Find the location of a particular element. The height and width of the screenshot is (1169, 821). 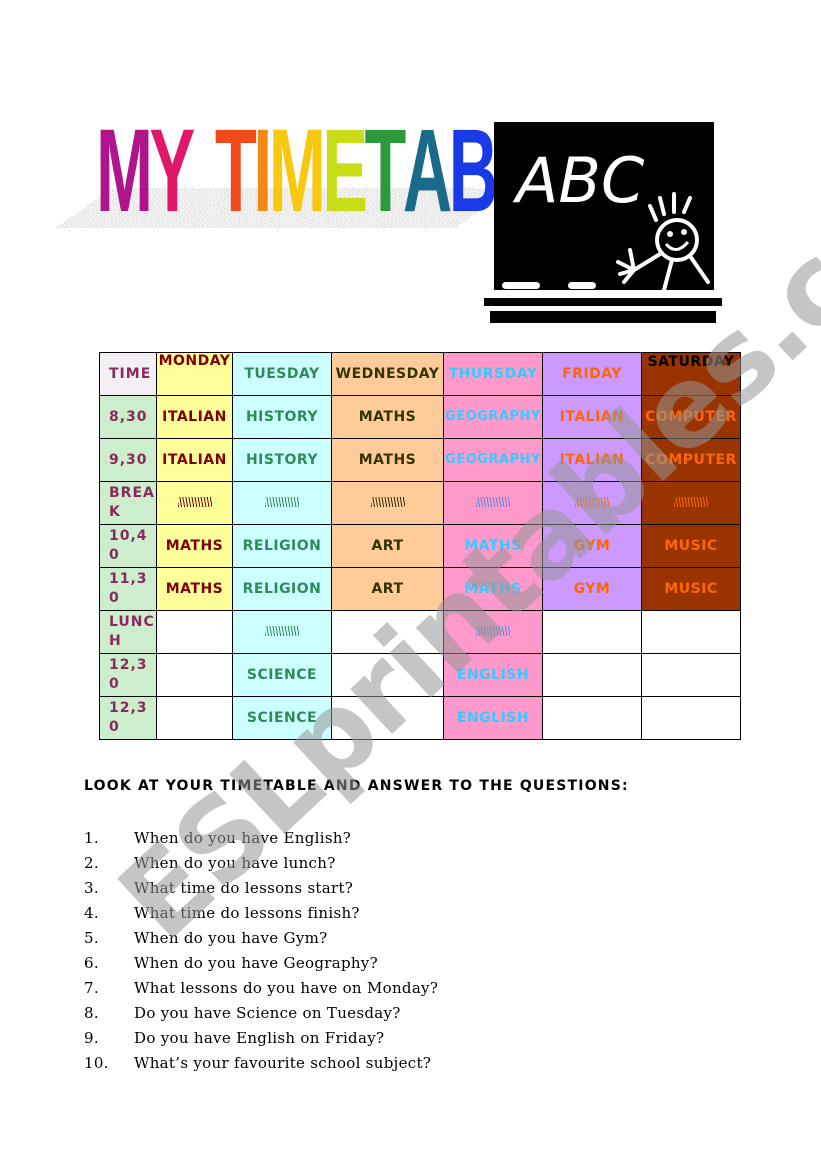

question-text: When do you have Gym? is located at coordinates (231, 938).